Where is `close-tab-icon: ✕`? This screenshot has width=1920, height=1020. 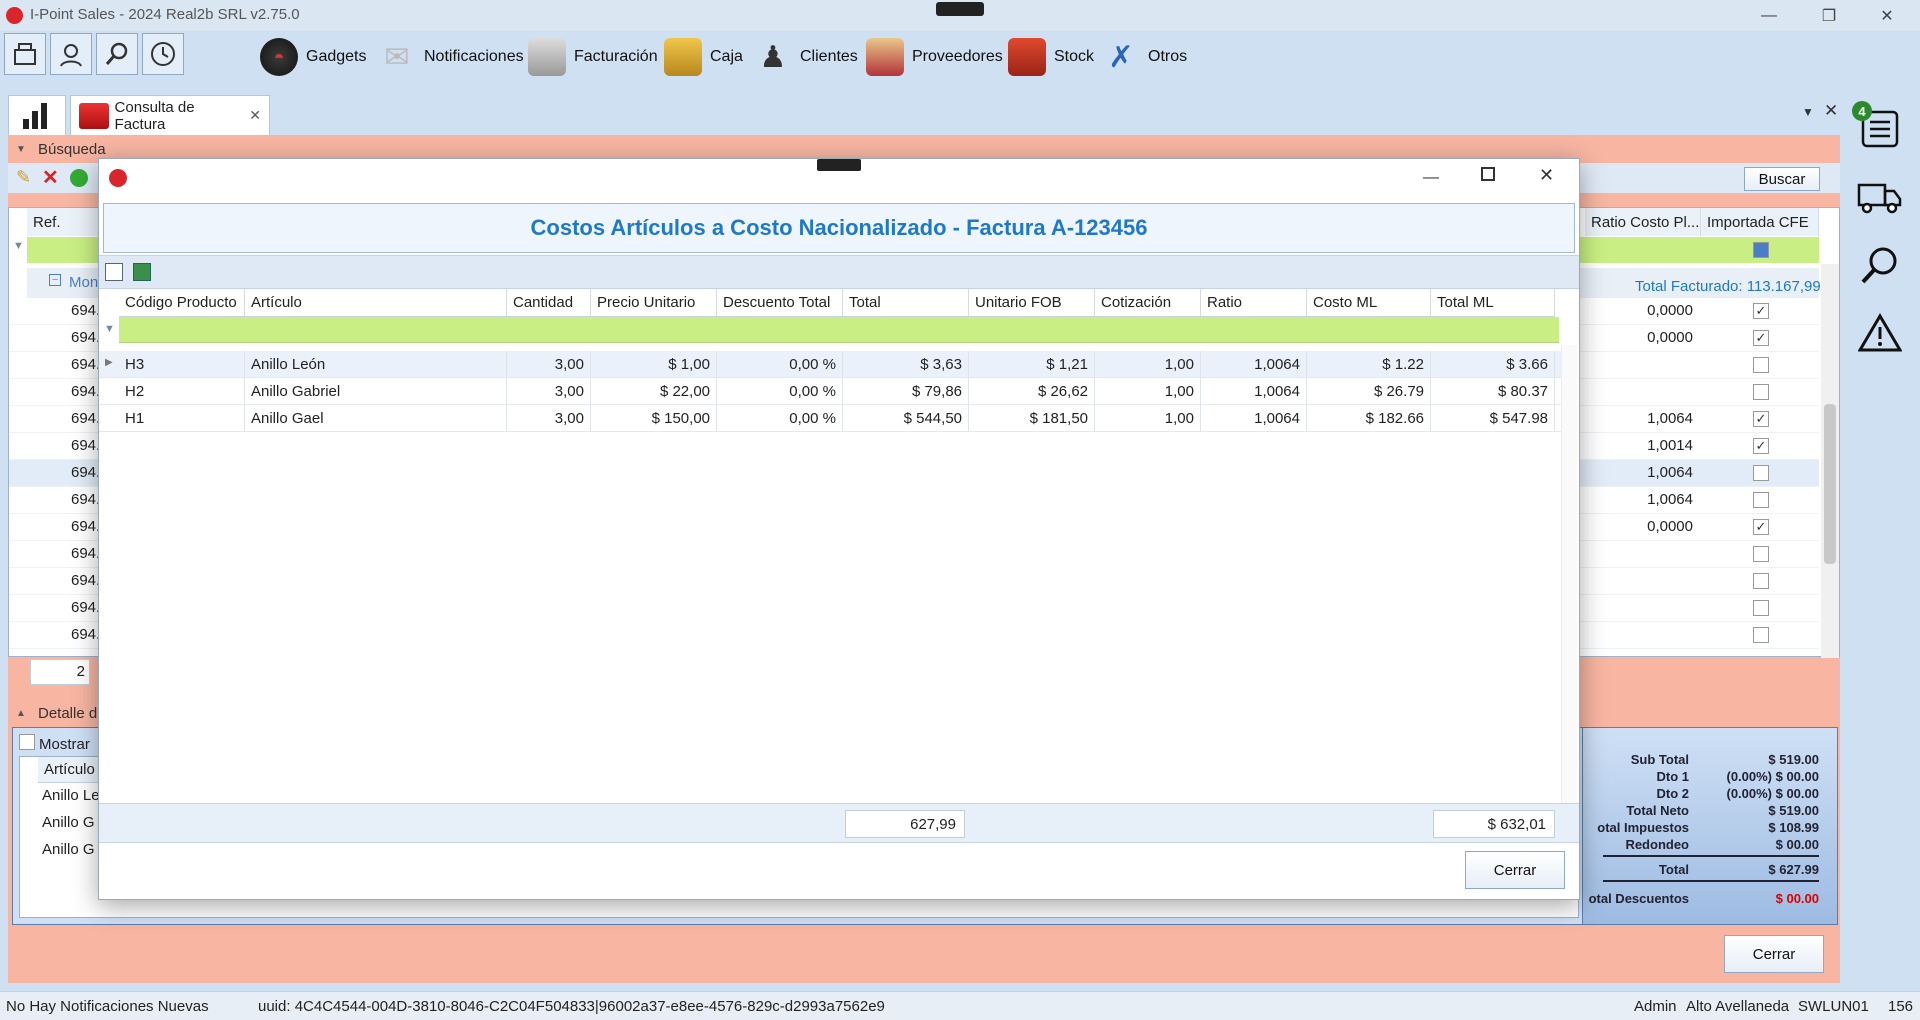 close-tab-icon: ✕ is located at coordinates (255, 115).